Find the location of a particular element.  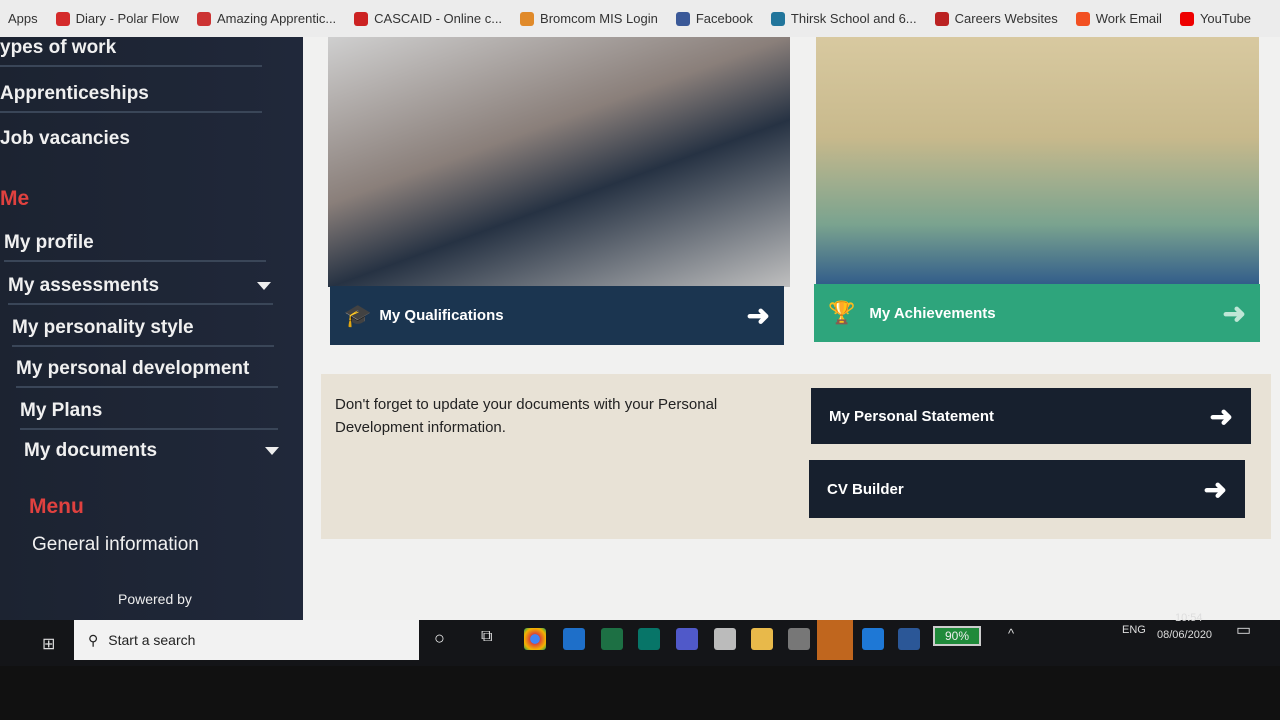

my-personal-statement-button: My Personal Statement ➜ is located at coordinates (1031, 416).